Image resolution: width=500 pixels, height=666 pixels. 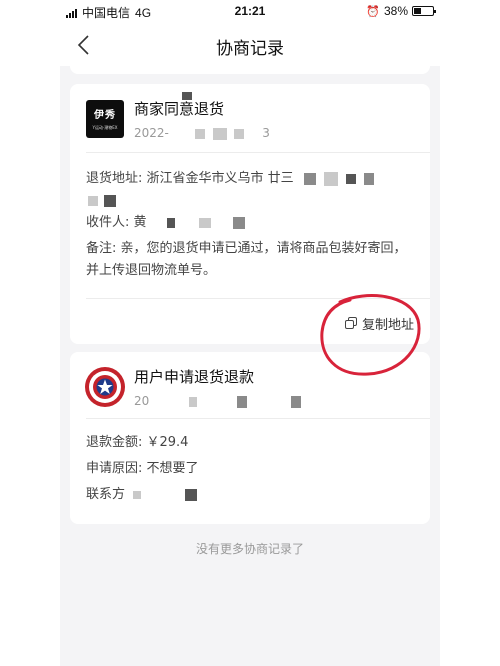 I want to click on return-address: 退货地址: 浙江省金华市义乌市 廿三, so click(x=251, y=179).